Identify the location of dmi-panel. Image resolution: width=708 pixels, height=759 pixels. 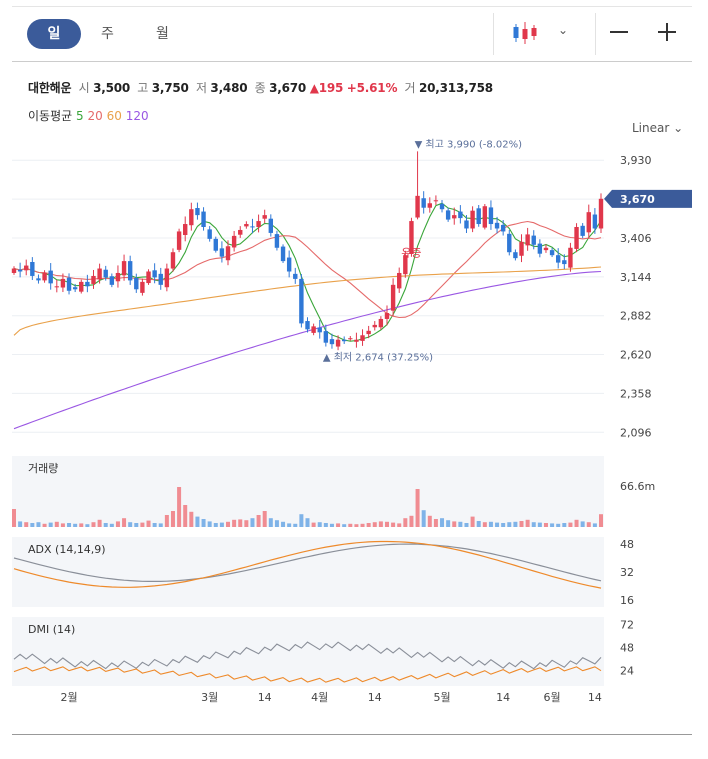
(308, 651).